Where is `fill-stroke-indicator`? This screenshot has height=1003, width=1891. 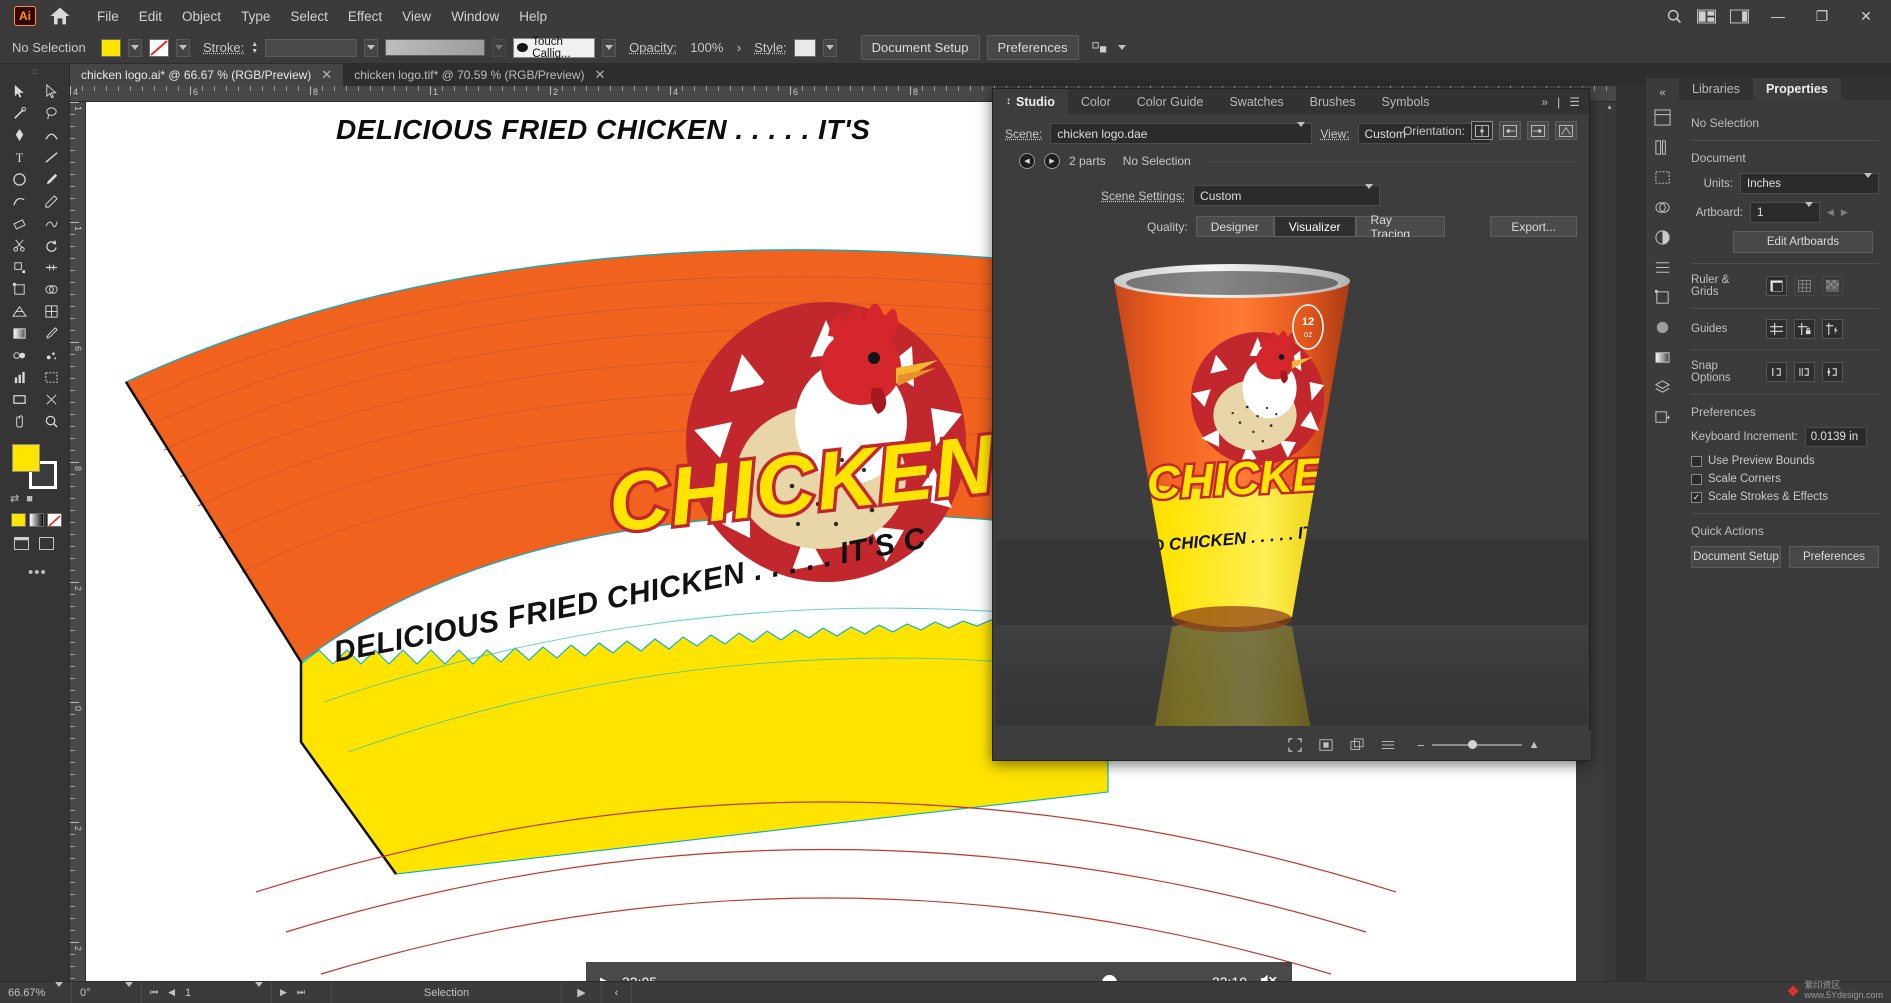 fill-stroke-indicator is located at coordinates (35, 467).